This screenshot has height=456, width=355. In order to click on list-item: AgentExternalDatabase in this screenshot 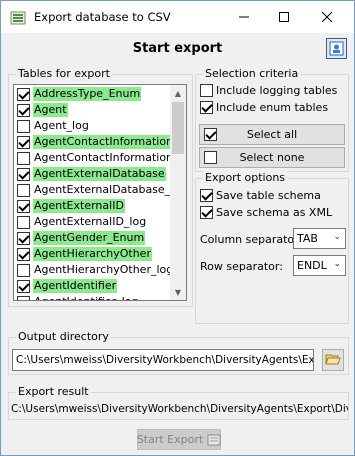, I will do `click(93, 174)`.